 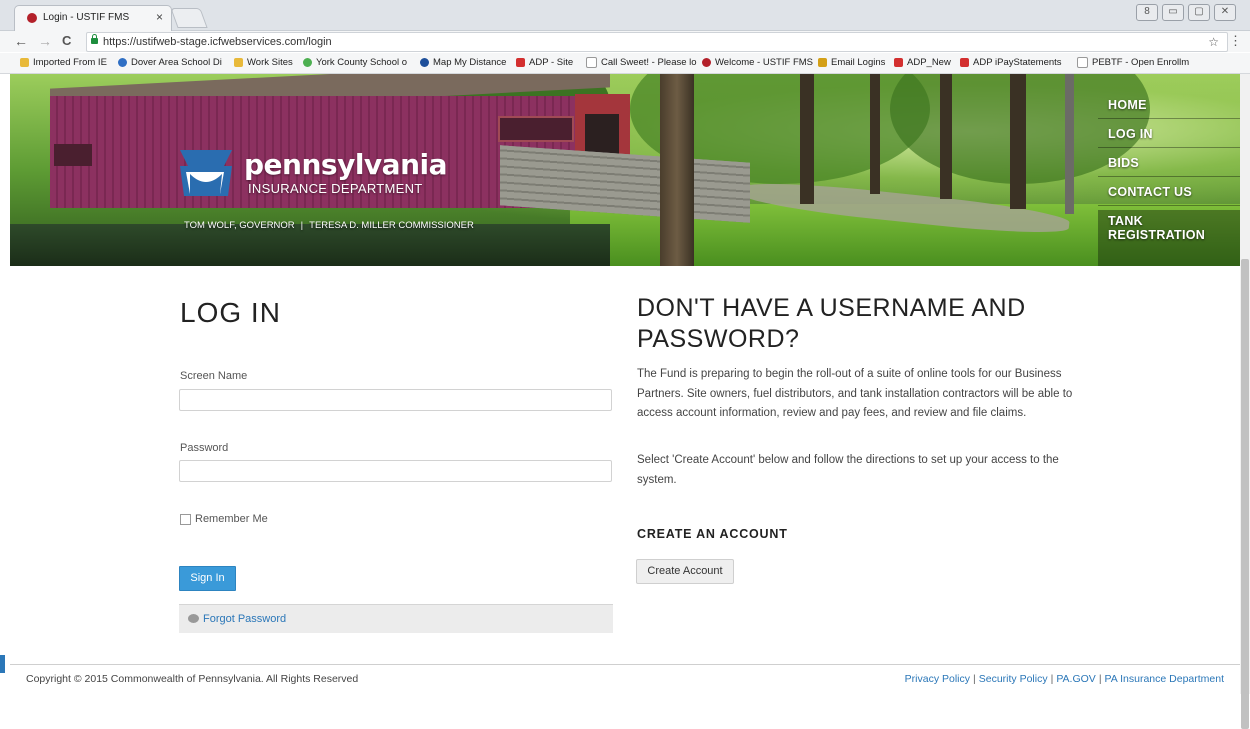 What do you see at coordinates (1150, 192) in the screenshot?
I see `nav-contact-us: CONTACT US` at bounding box center [1150, 192].